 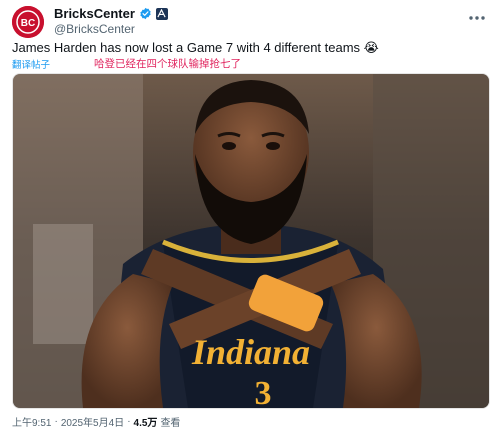 I want to click on translate-row: 翻译帖子 哈登已经在四个球队输掉抢七了, so click(x=250, y=64).